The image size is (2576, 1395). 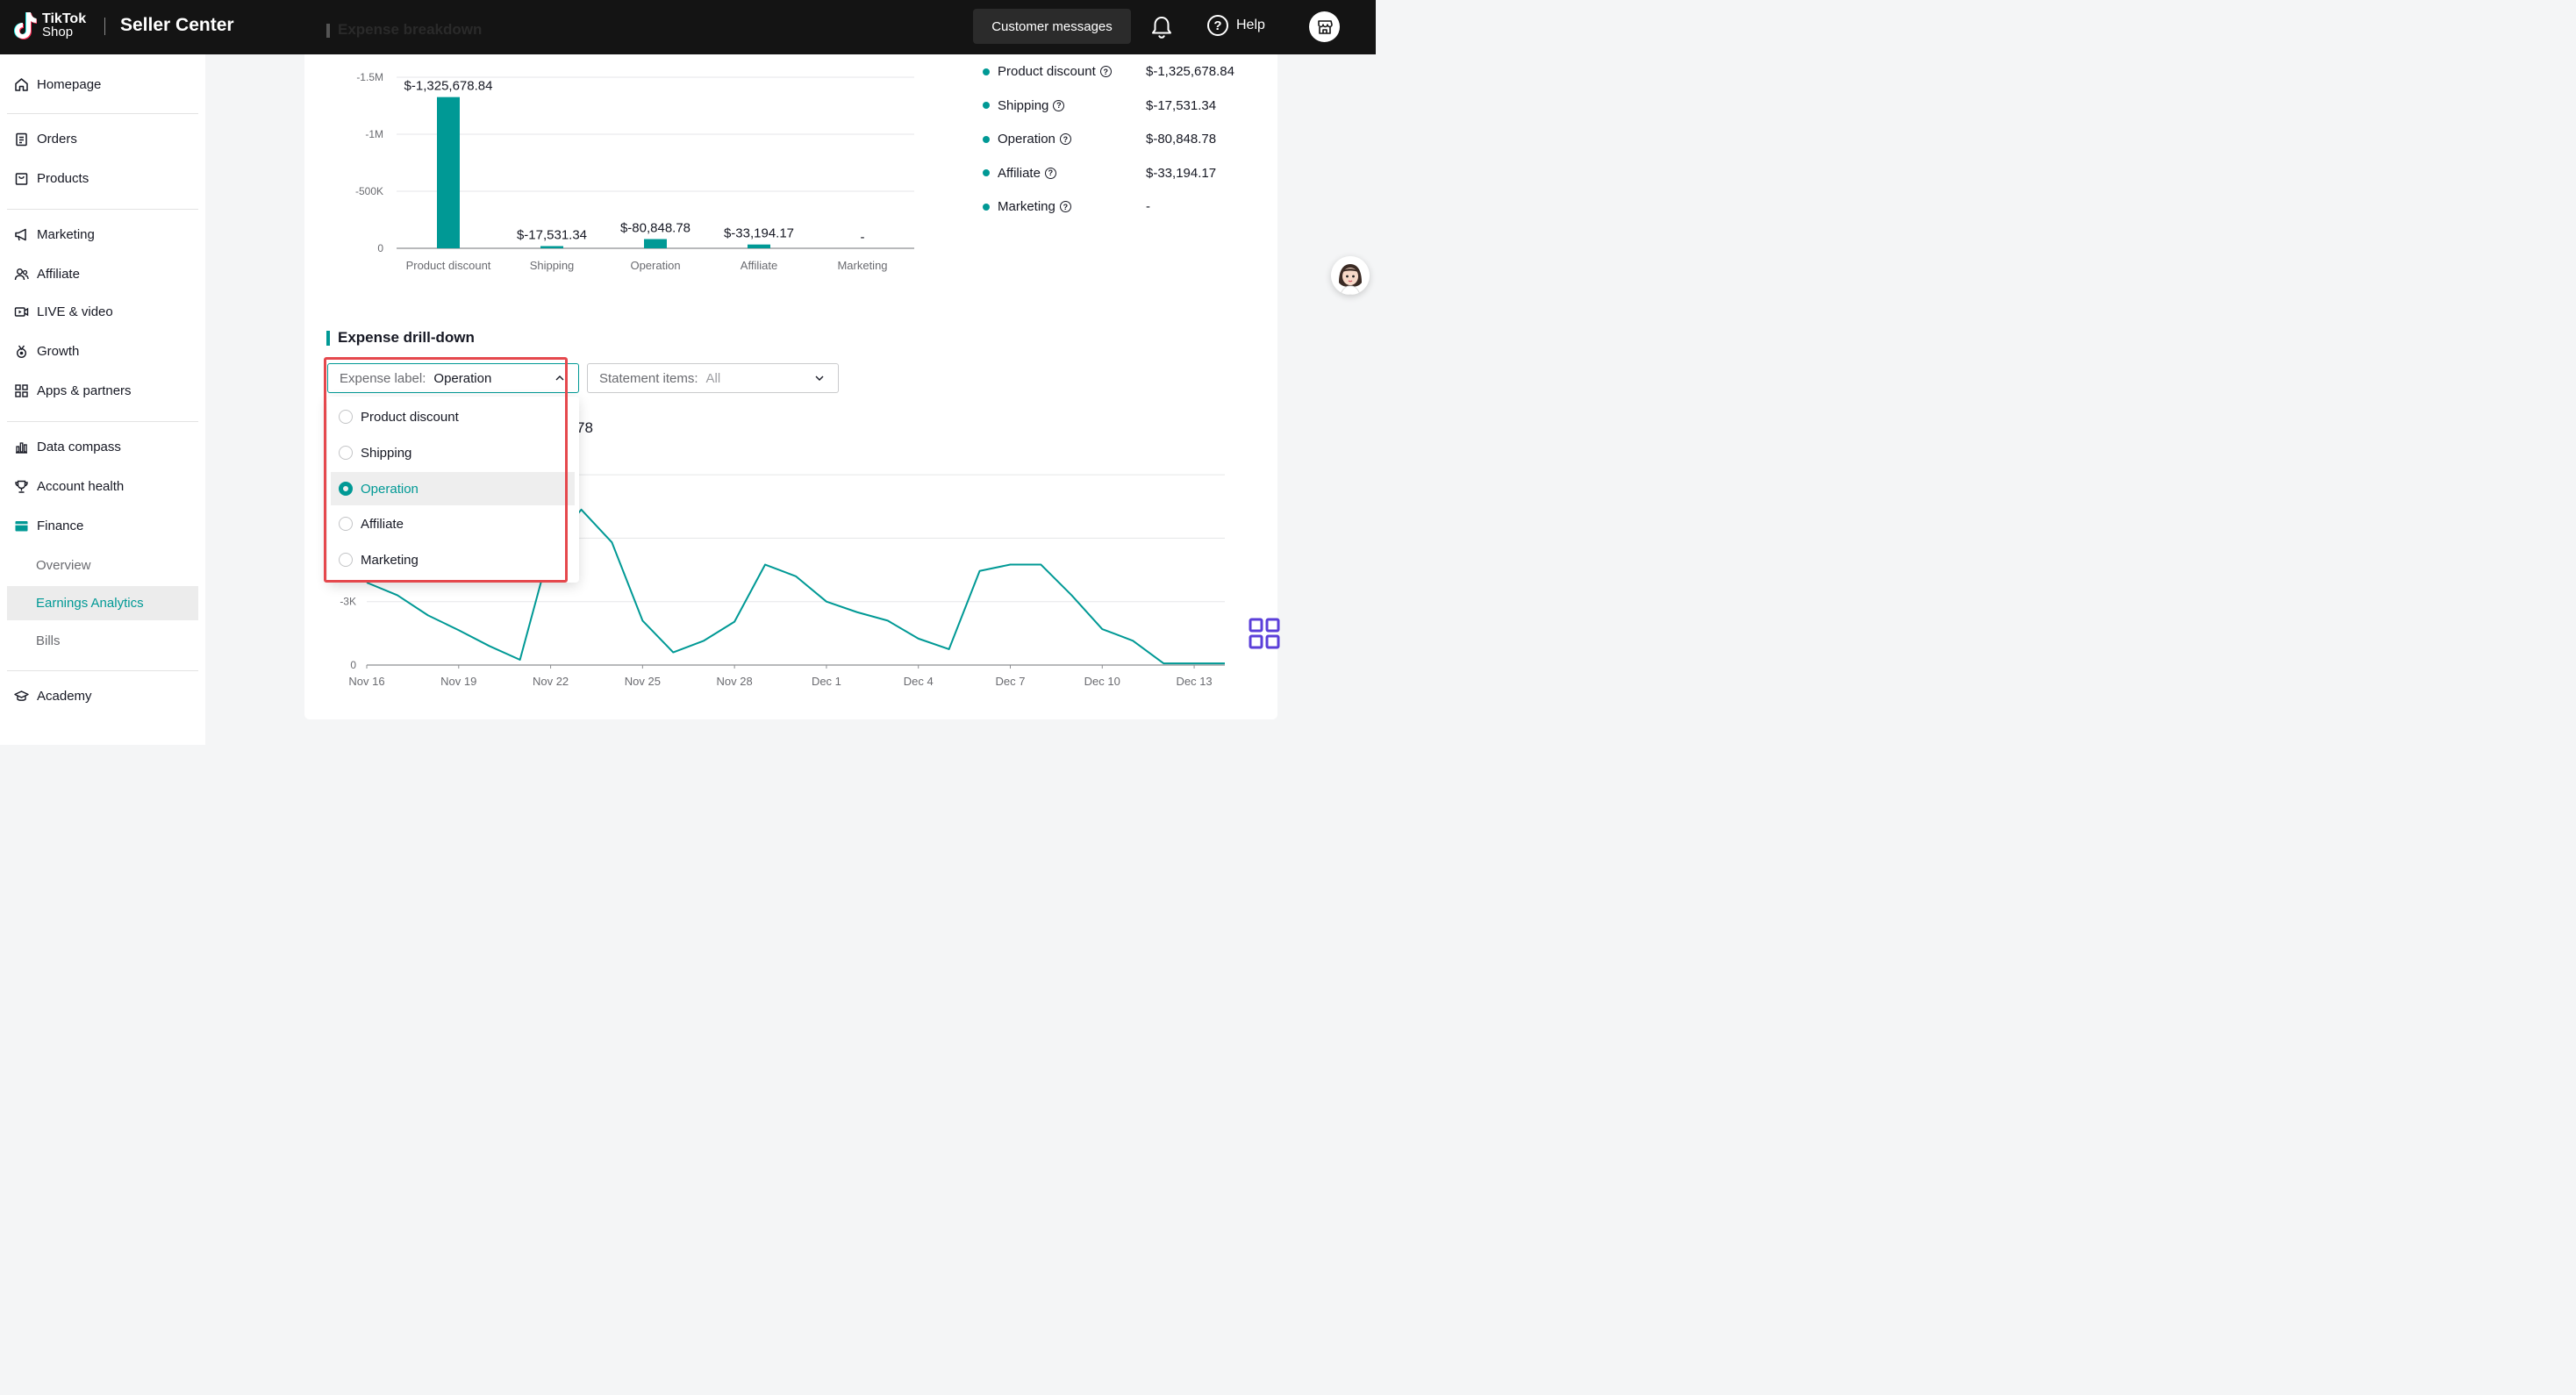 What do you see at coordinates (446, 470) in the screenshot?
I see `annotation-highlight-box` at bounding box center [446, 470].